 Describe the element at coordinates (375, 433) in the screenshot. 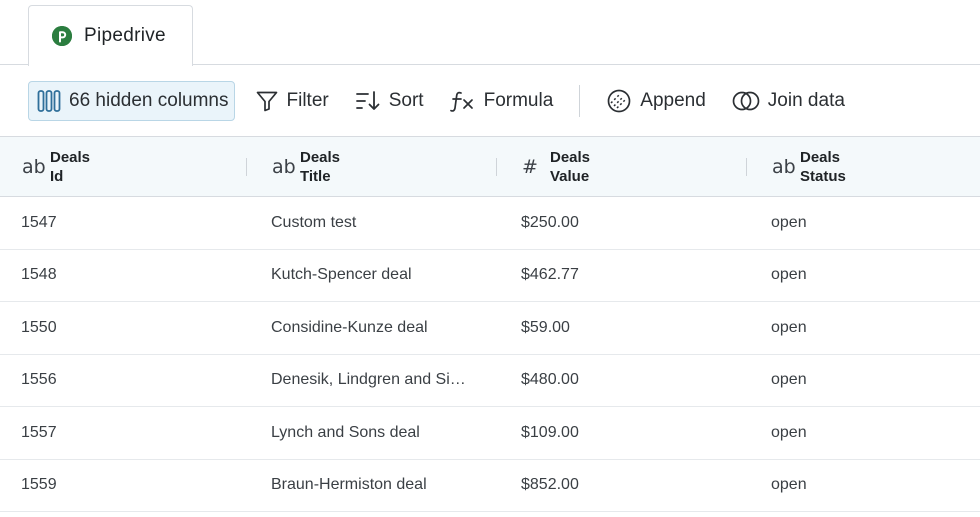

I see `cell-deals-title: Lynch and Sons deal` at that location.